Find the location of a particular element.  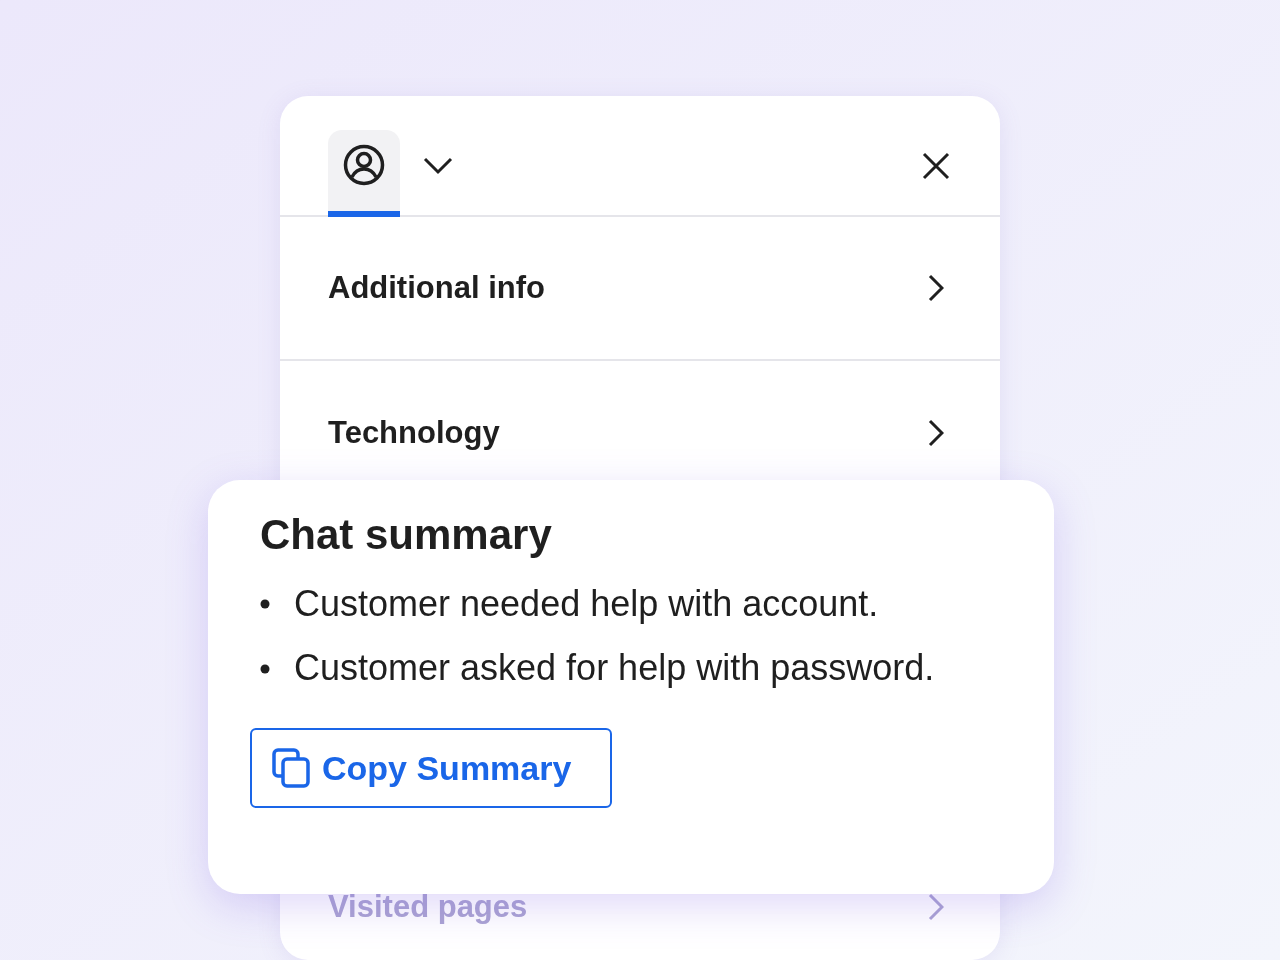

user-icon is located at coordinates (364, 165).